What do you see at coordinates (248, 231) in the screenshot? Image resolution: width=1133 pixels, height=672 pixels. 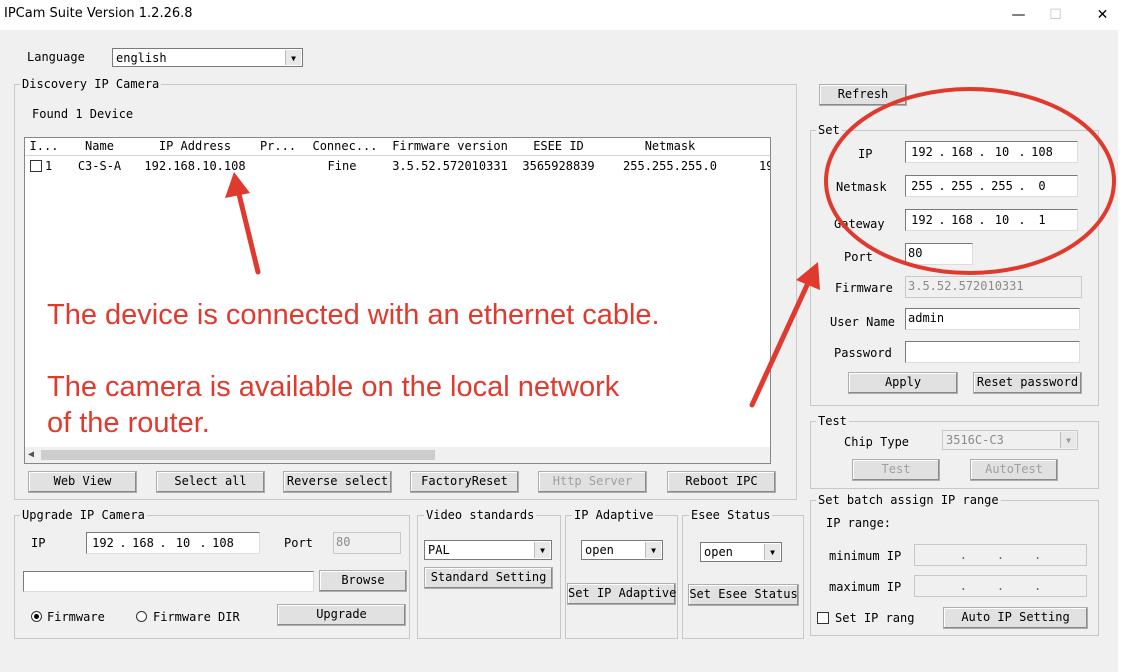 I see `arrow-to-ip-shaft` at bounding box center [248, 231].